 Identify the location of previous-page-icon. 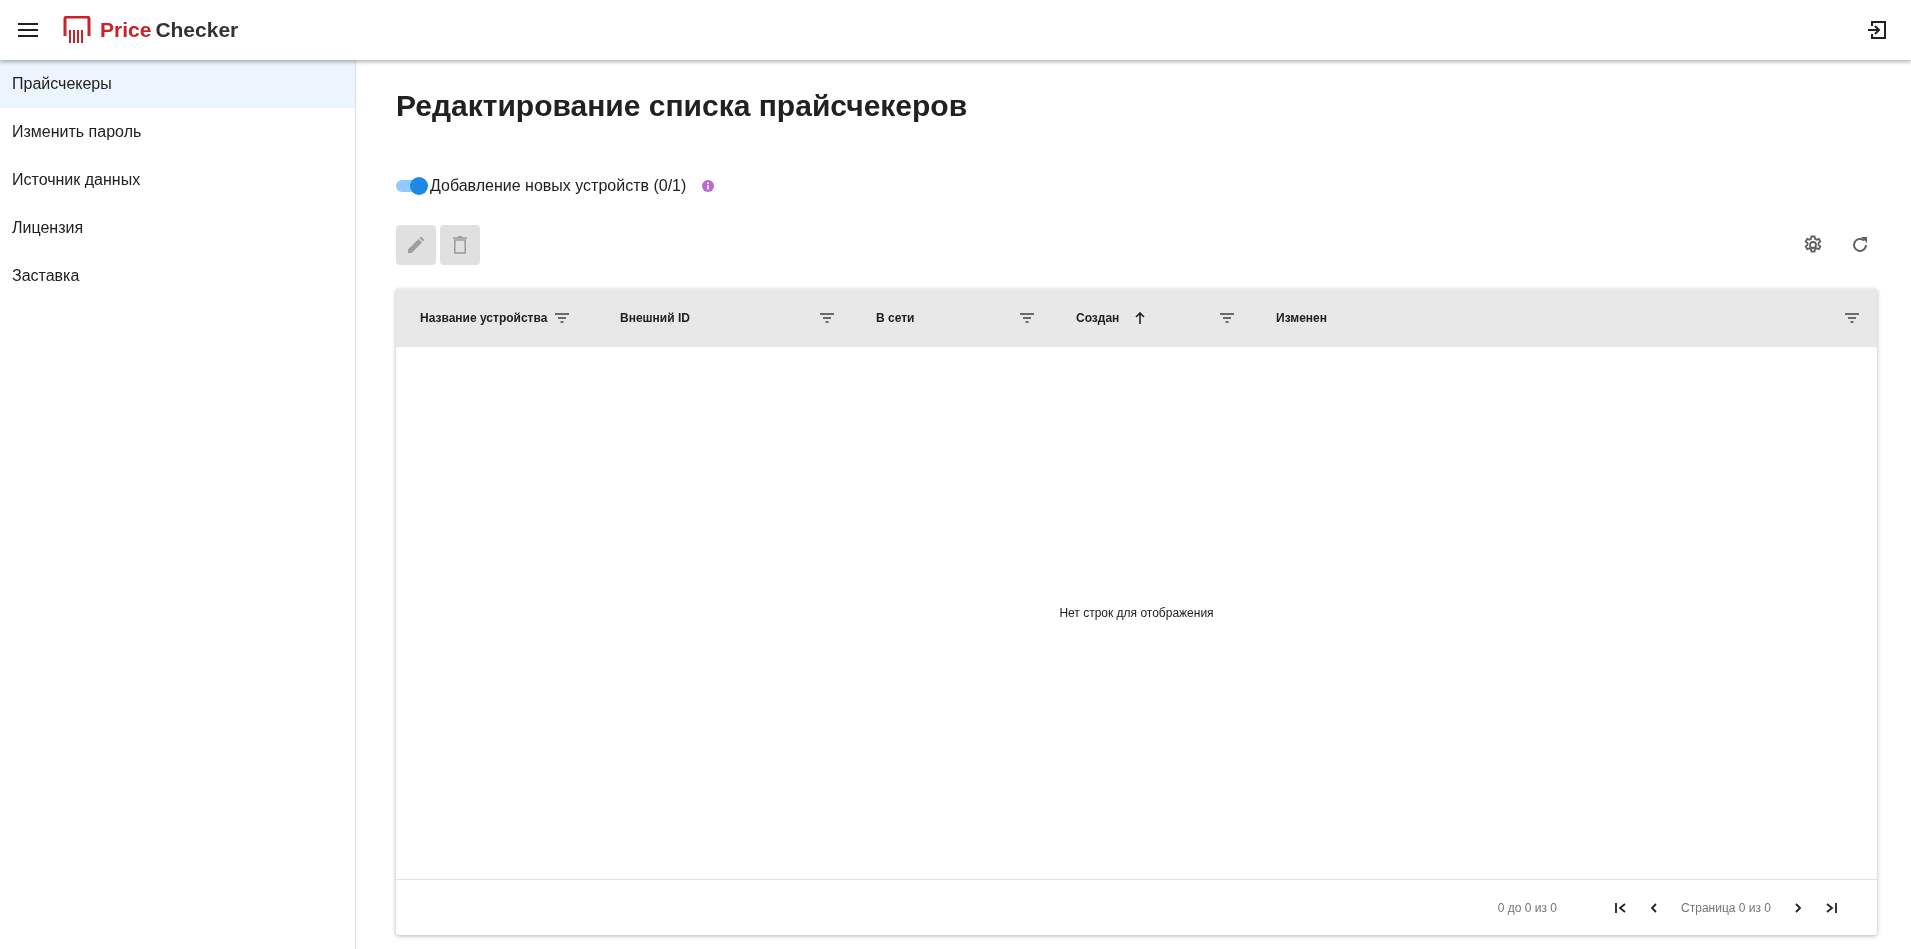
(1654, 907).